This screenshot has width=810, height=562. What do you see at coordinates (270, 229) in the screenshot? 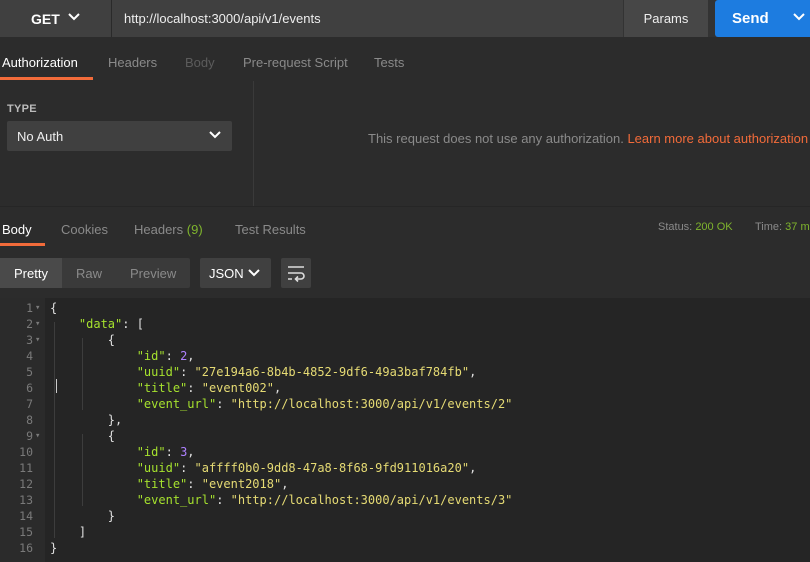
I see `tab-test-results: Test Results` at bounding box center [270, 229].